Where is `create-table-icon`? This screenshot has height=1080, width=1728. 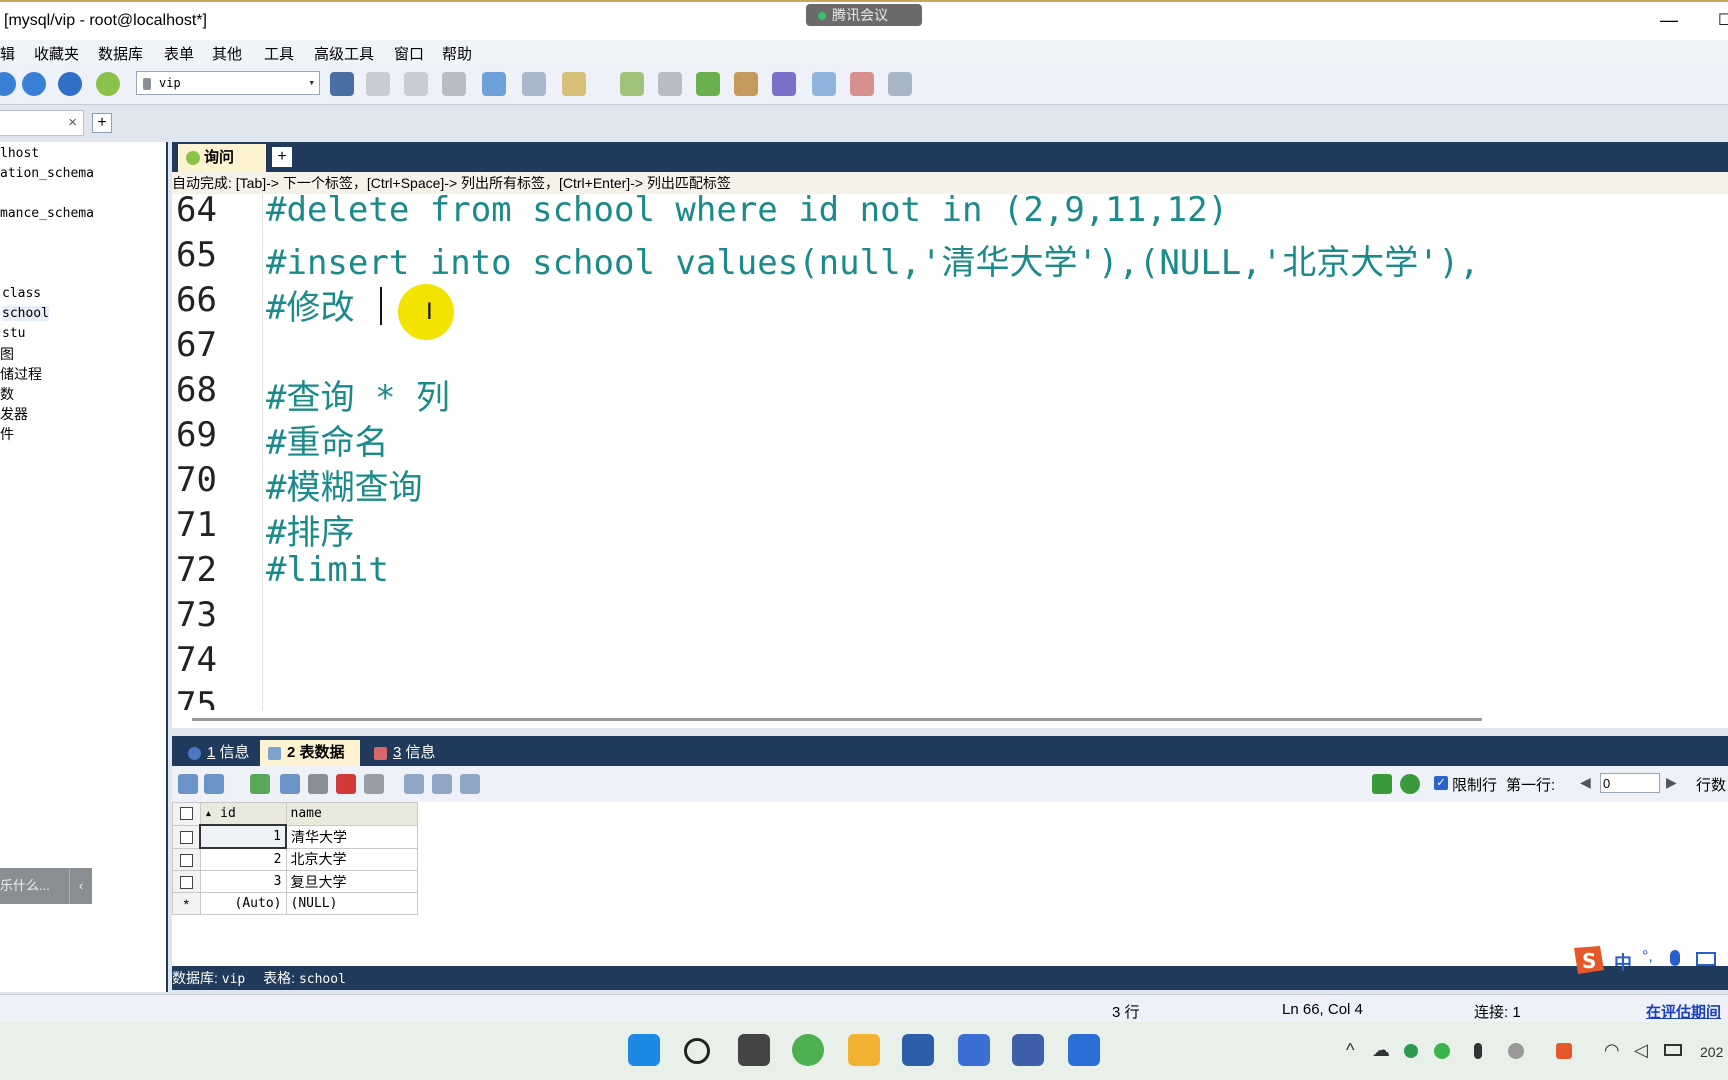 create-table-icon is located at coordinates (416, 84).